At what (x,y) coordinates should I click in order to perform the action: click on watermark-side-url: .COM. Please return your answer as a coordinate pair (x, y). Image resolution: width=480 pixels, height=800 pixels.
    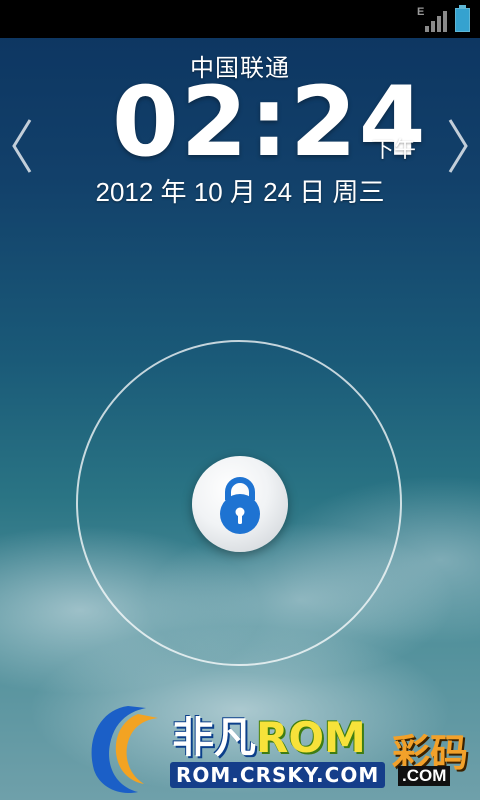
    Looking at the image, I should click on (424, 776).